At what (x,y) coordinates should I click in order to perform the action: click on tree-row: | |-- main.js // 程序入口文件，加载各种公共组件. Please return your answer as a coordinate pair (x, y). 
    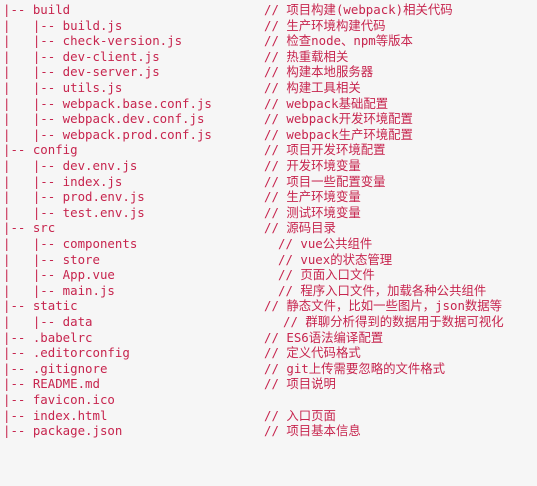
    Looking at the image, I should click on (268, 291).